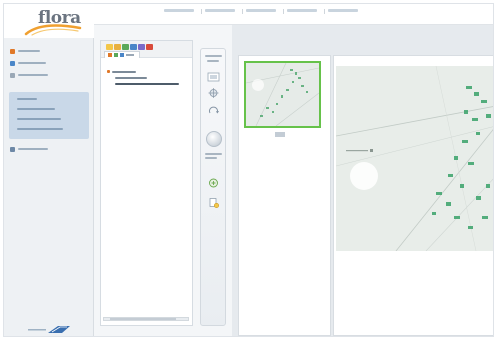  Describe the element at coordinates (213, 93) in the screenshot. I see `pan-icon` at that location.